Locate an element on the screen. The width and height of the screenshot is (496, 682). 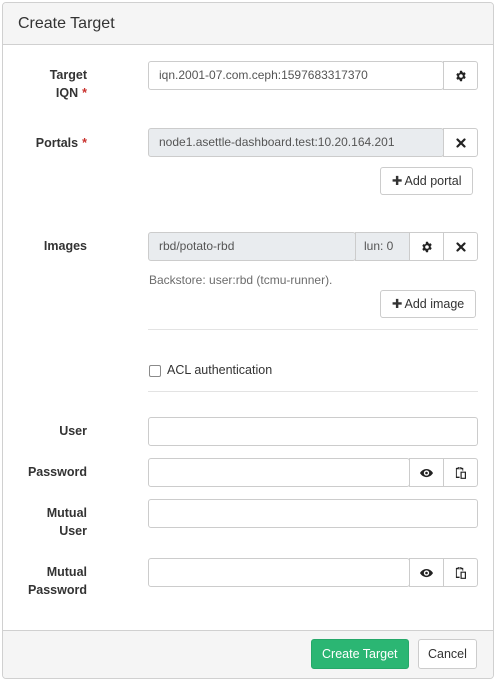
remove-image-button is located at coordinates (460, 246).